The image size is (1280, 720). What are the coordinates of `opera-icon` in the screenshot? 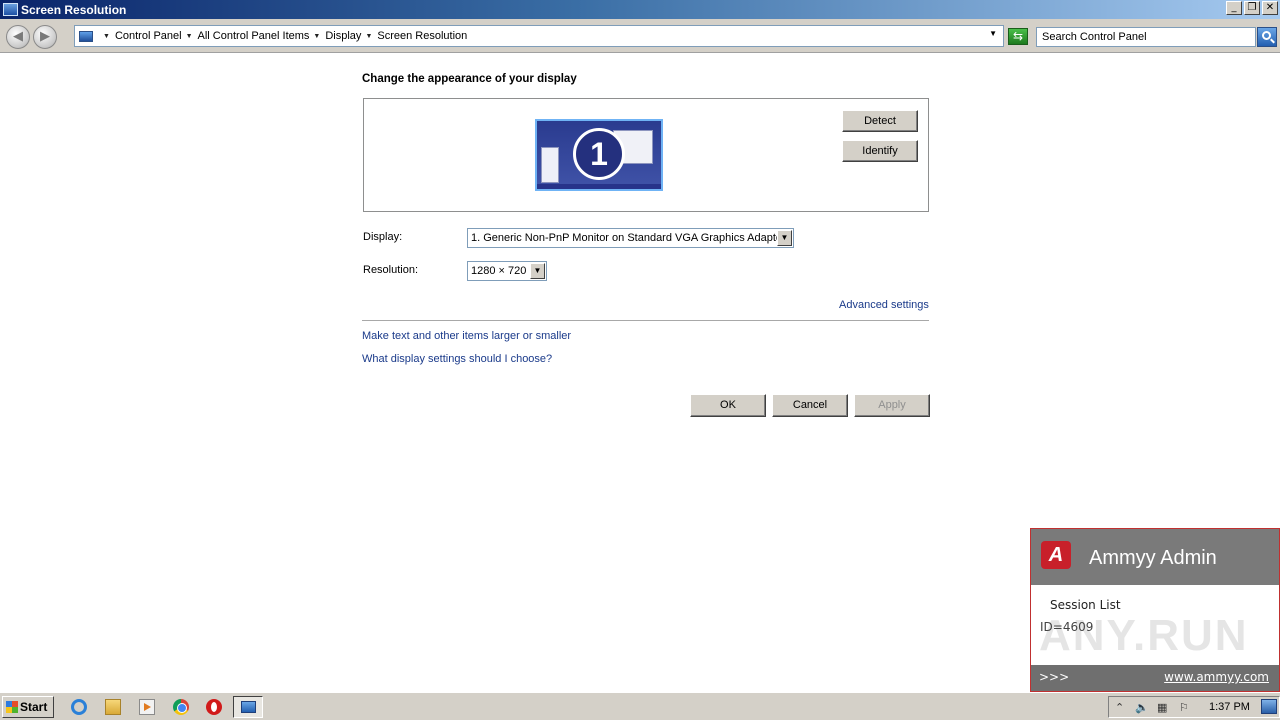 It's located at (214, 707).